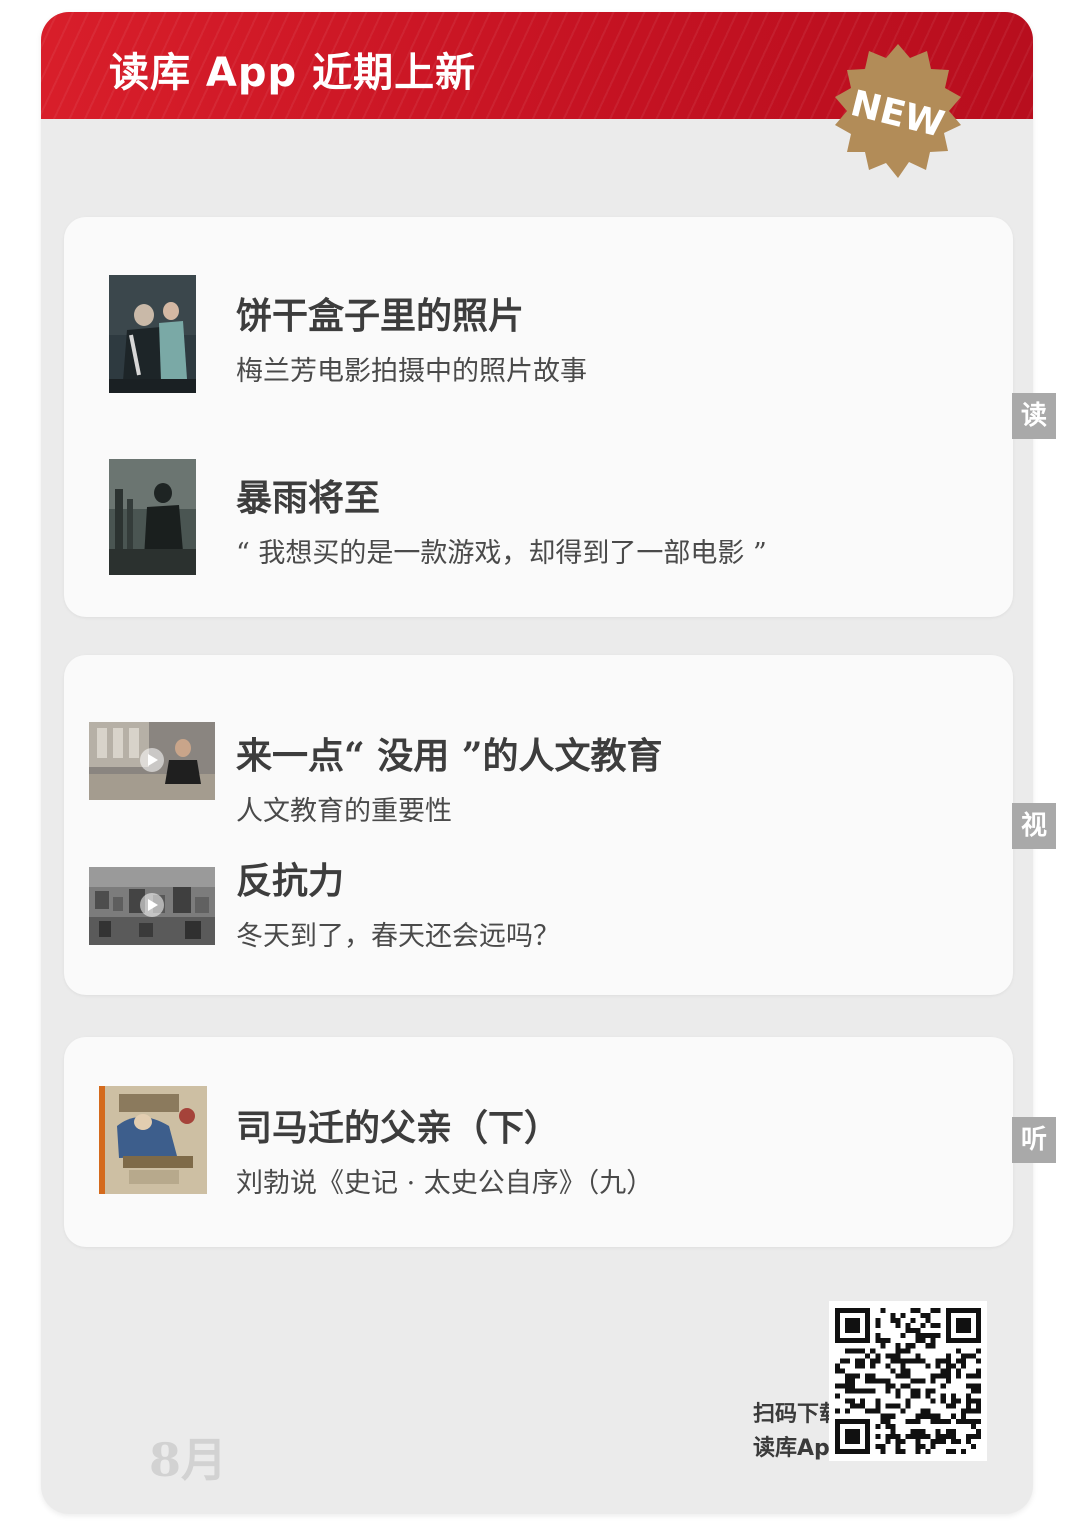 The image size is (1080, 1525). What do you see at coordinates (152, 334) in the screenshot?
I see `opera-photo-thumbnail` at bounding box center [152, 334].